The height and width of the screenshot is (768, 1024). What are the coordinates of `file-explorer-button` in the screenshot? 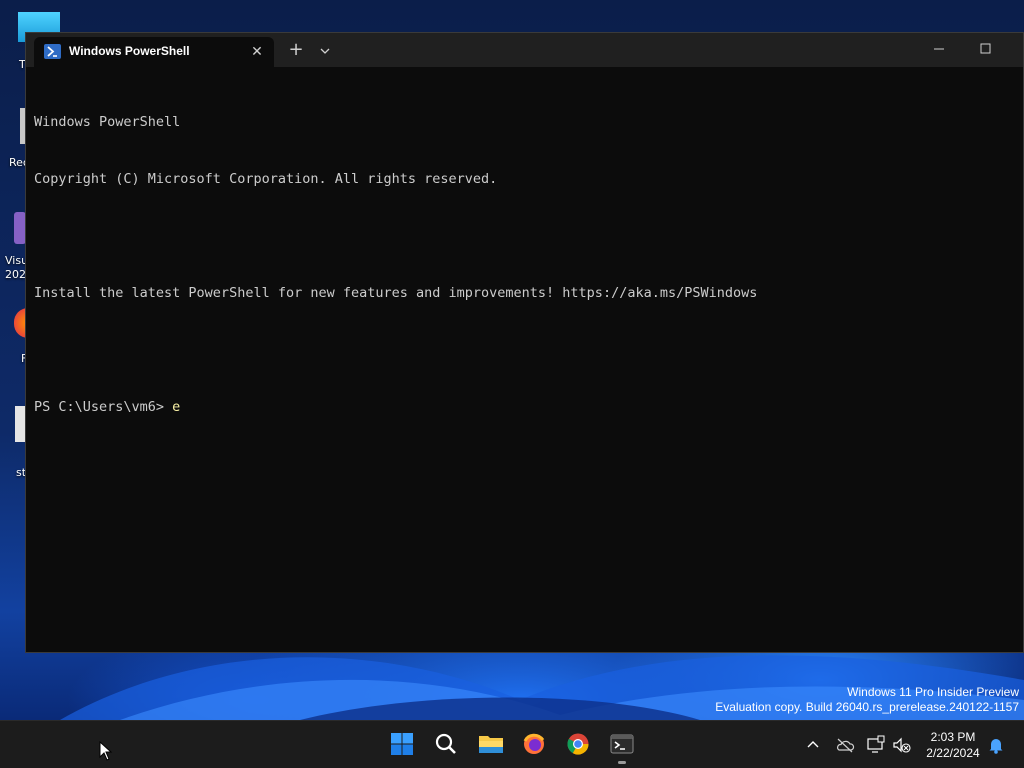 It's located at (490, 744).